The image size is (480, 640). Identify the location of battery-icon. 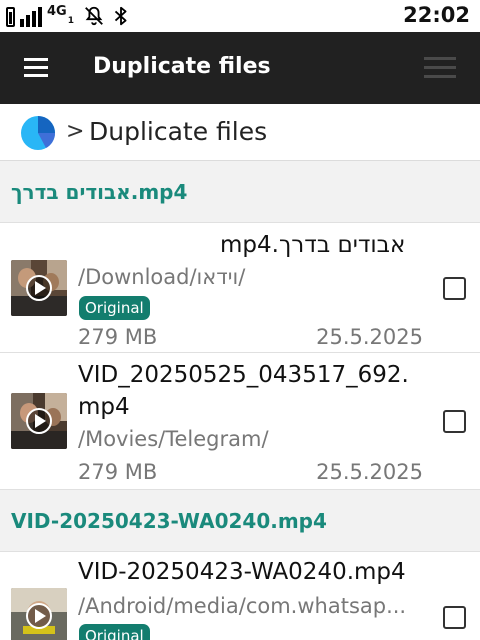
(10, 17).